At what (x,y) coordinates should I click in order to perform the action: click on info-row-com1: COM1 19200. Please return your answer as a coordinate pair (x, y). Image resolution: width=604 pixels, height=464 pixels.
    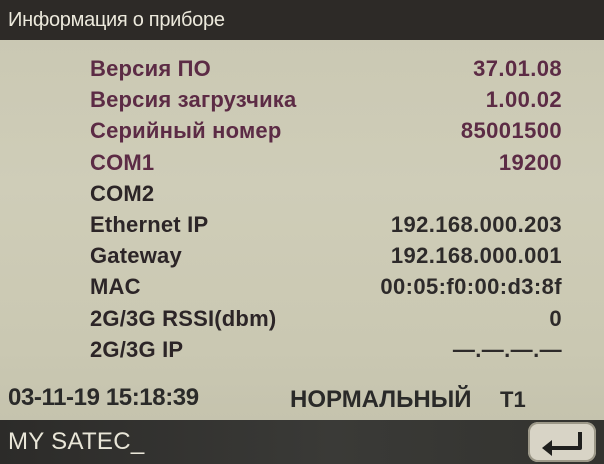
    Looking at the image, I should click on (326, 165).